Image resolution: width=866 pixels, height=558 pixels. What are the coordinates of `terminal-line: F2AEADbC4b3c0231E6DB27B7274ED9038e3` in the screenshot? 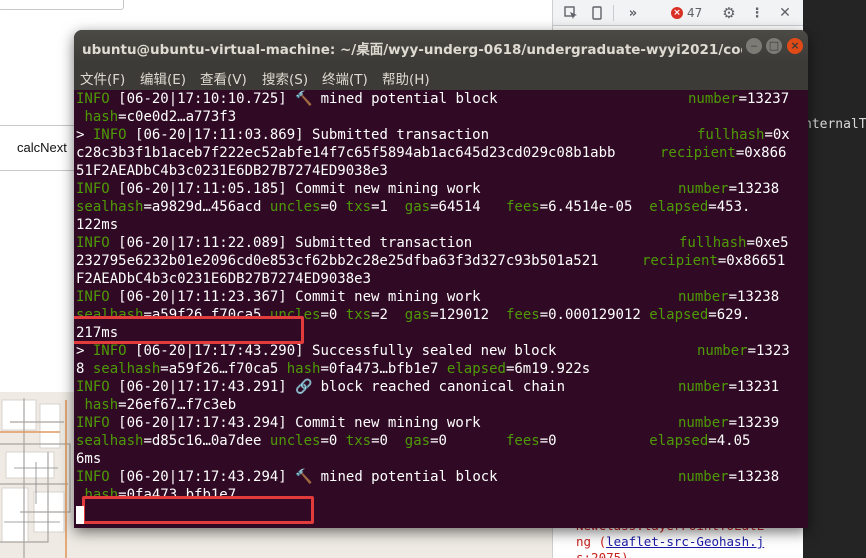 It's located at (440, 279).